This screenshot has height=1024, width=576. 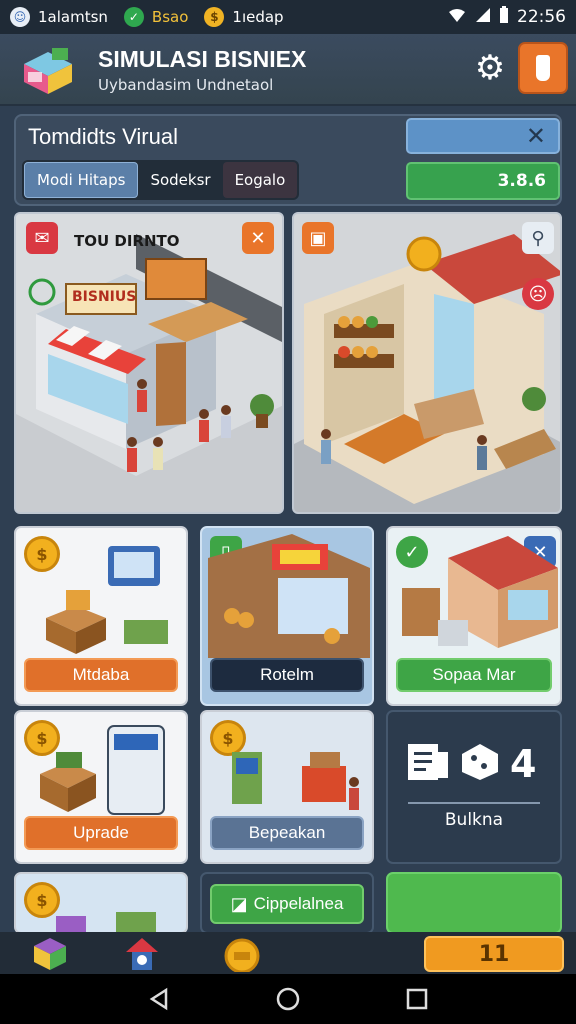 What do you see at coordinates (535, 136) in the screenshot?
I see `close-icon: ✕` at bounding box center [535, 136].